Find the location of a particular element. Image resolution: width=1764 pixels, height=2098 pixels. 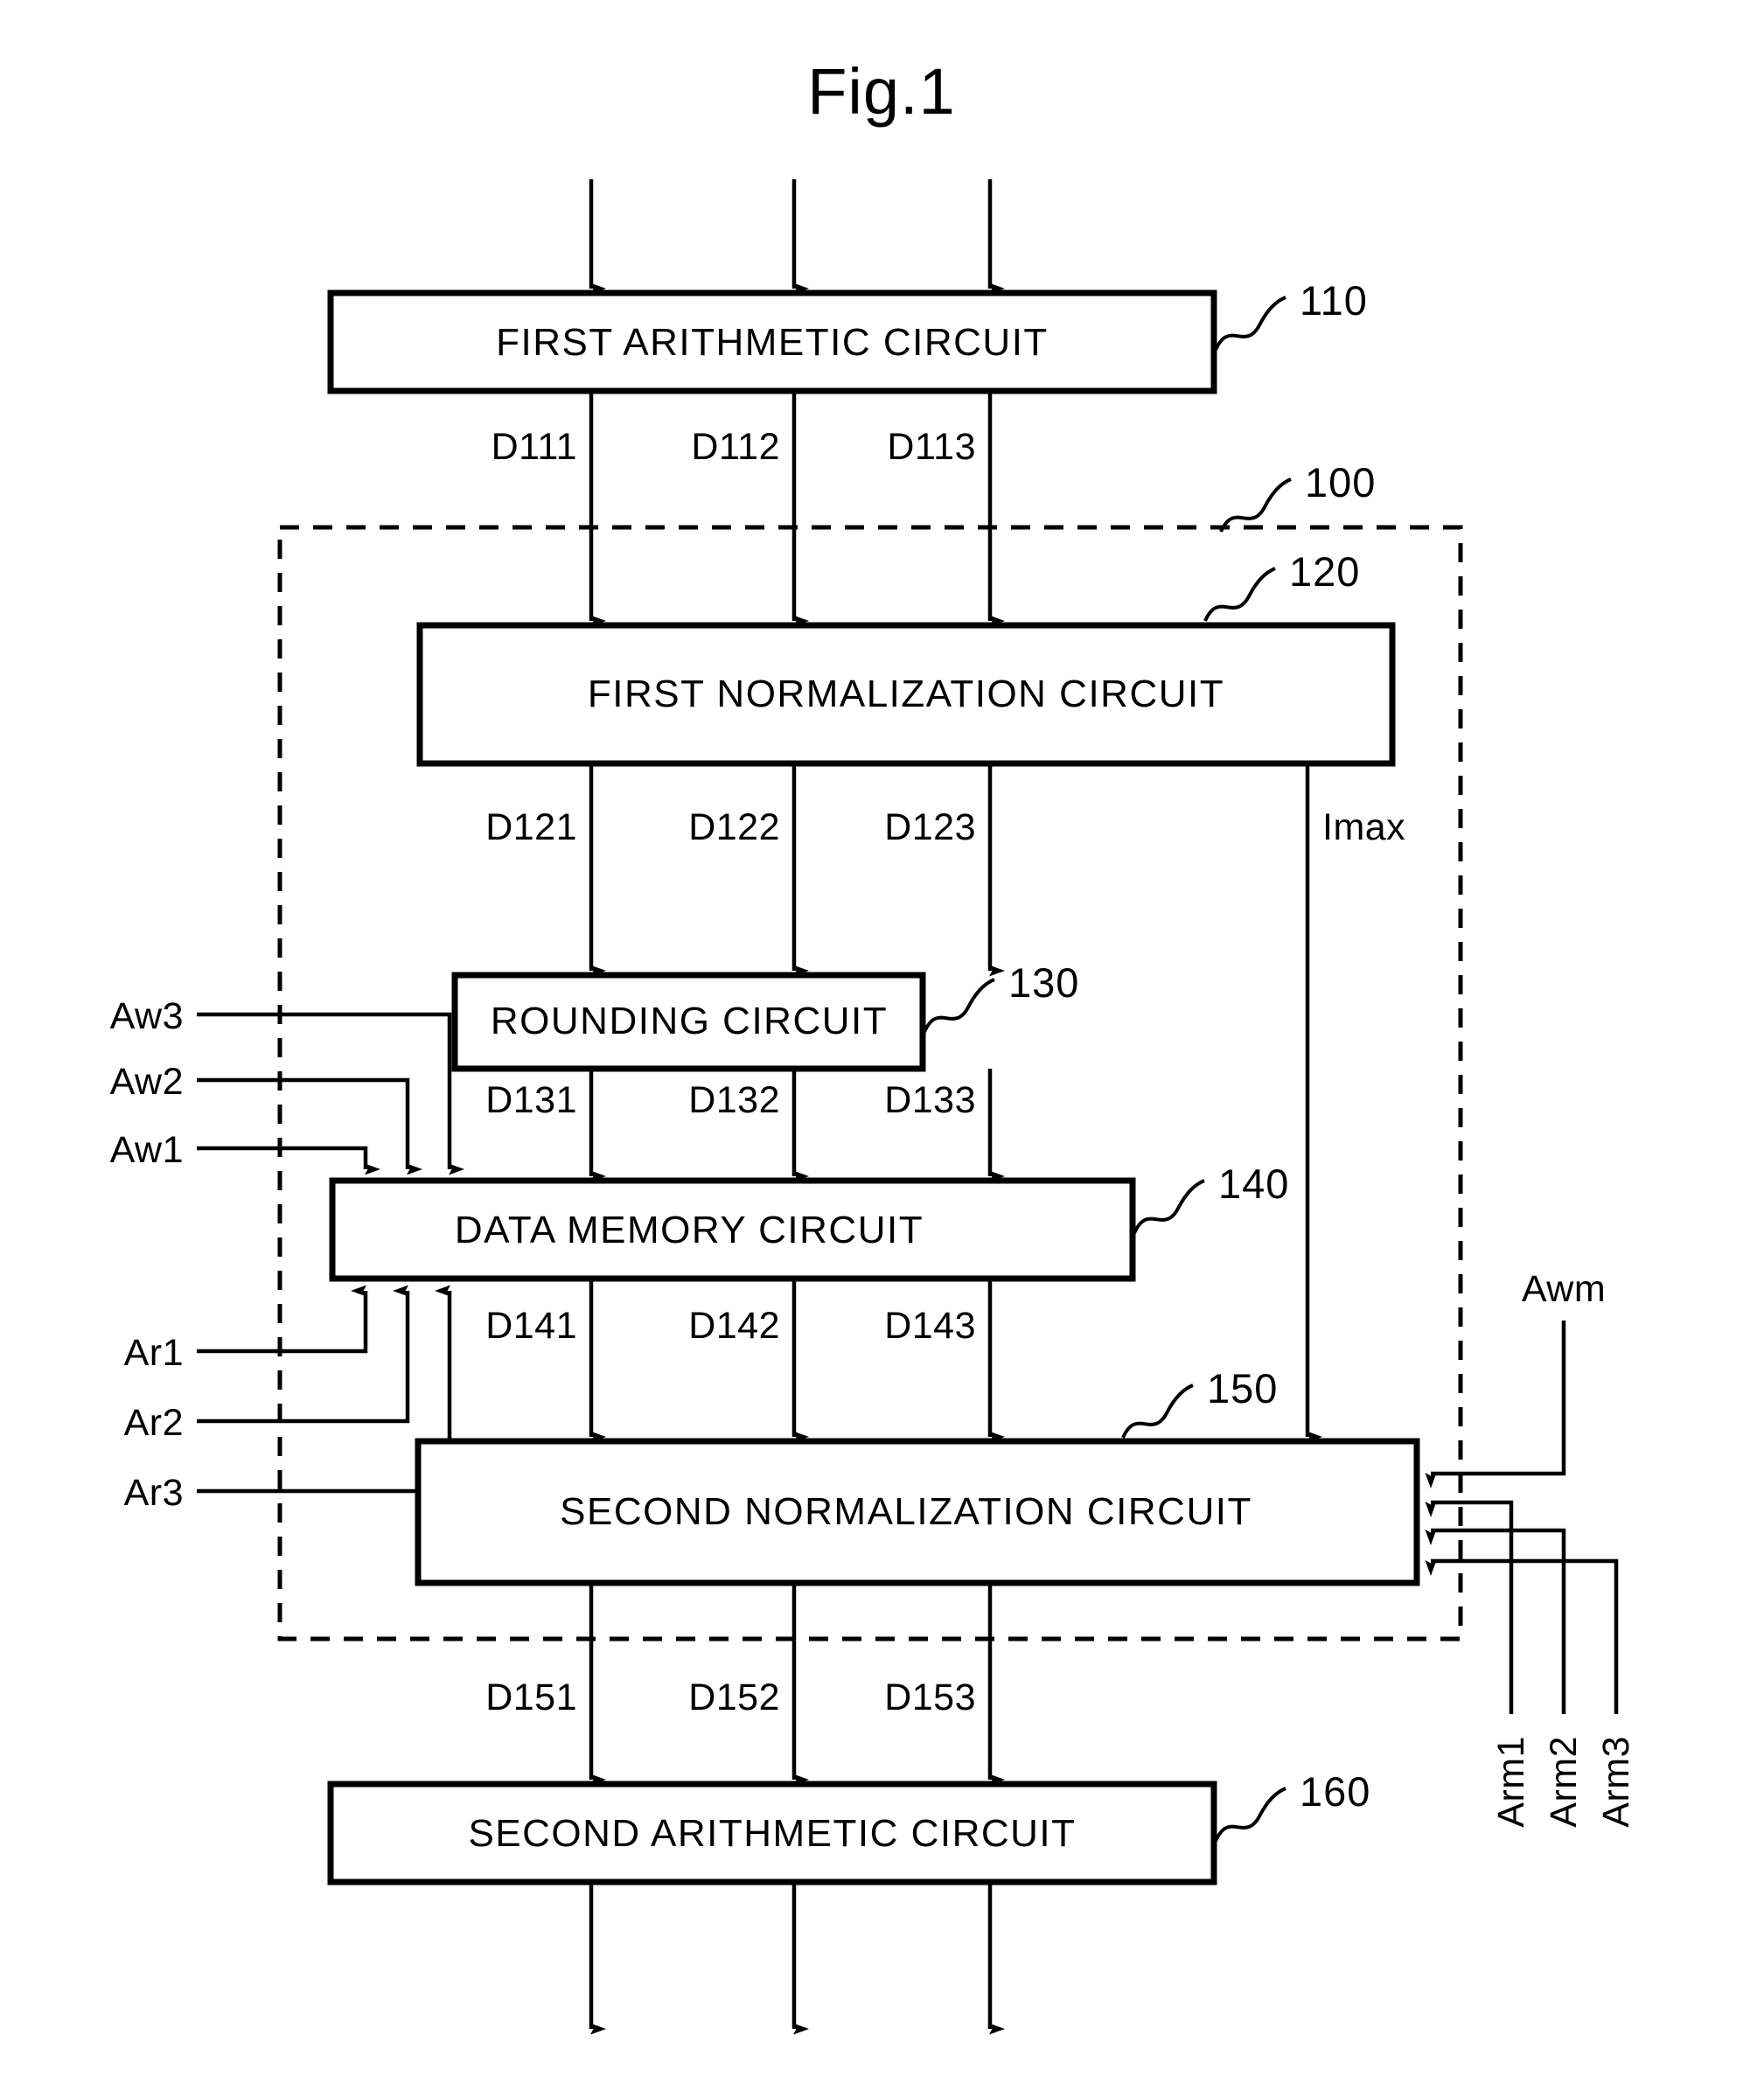

signal-label-imax: Imax is located at coordinates (1363, 827).